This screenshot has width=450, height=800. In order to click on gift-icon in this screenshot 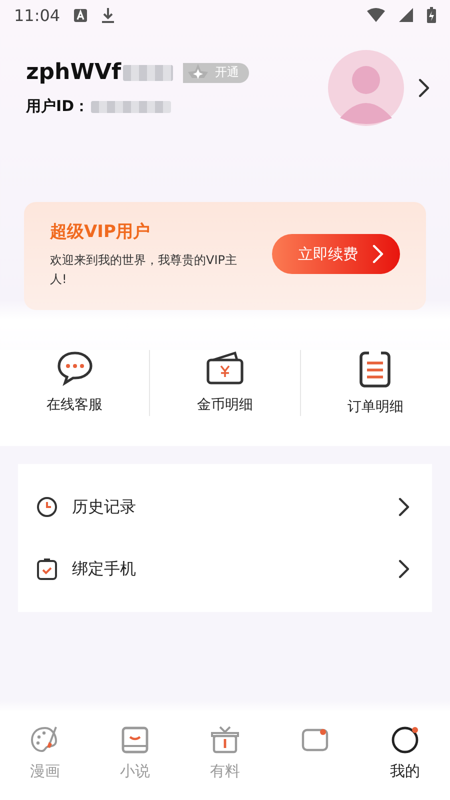, I will do `click(225, 740)`.